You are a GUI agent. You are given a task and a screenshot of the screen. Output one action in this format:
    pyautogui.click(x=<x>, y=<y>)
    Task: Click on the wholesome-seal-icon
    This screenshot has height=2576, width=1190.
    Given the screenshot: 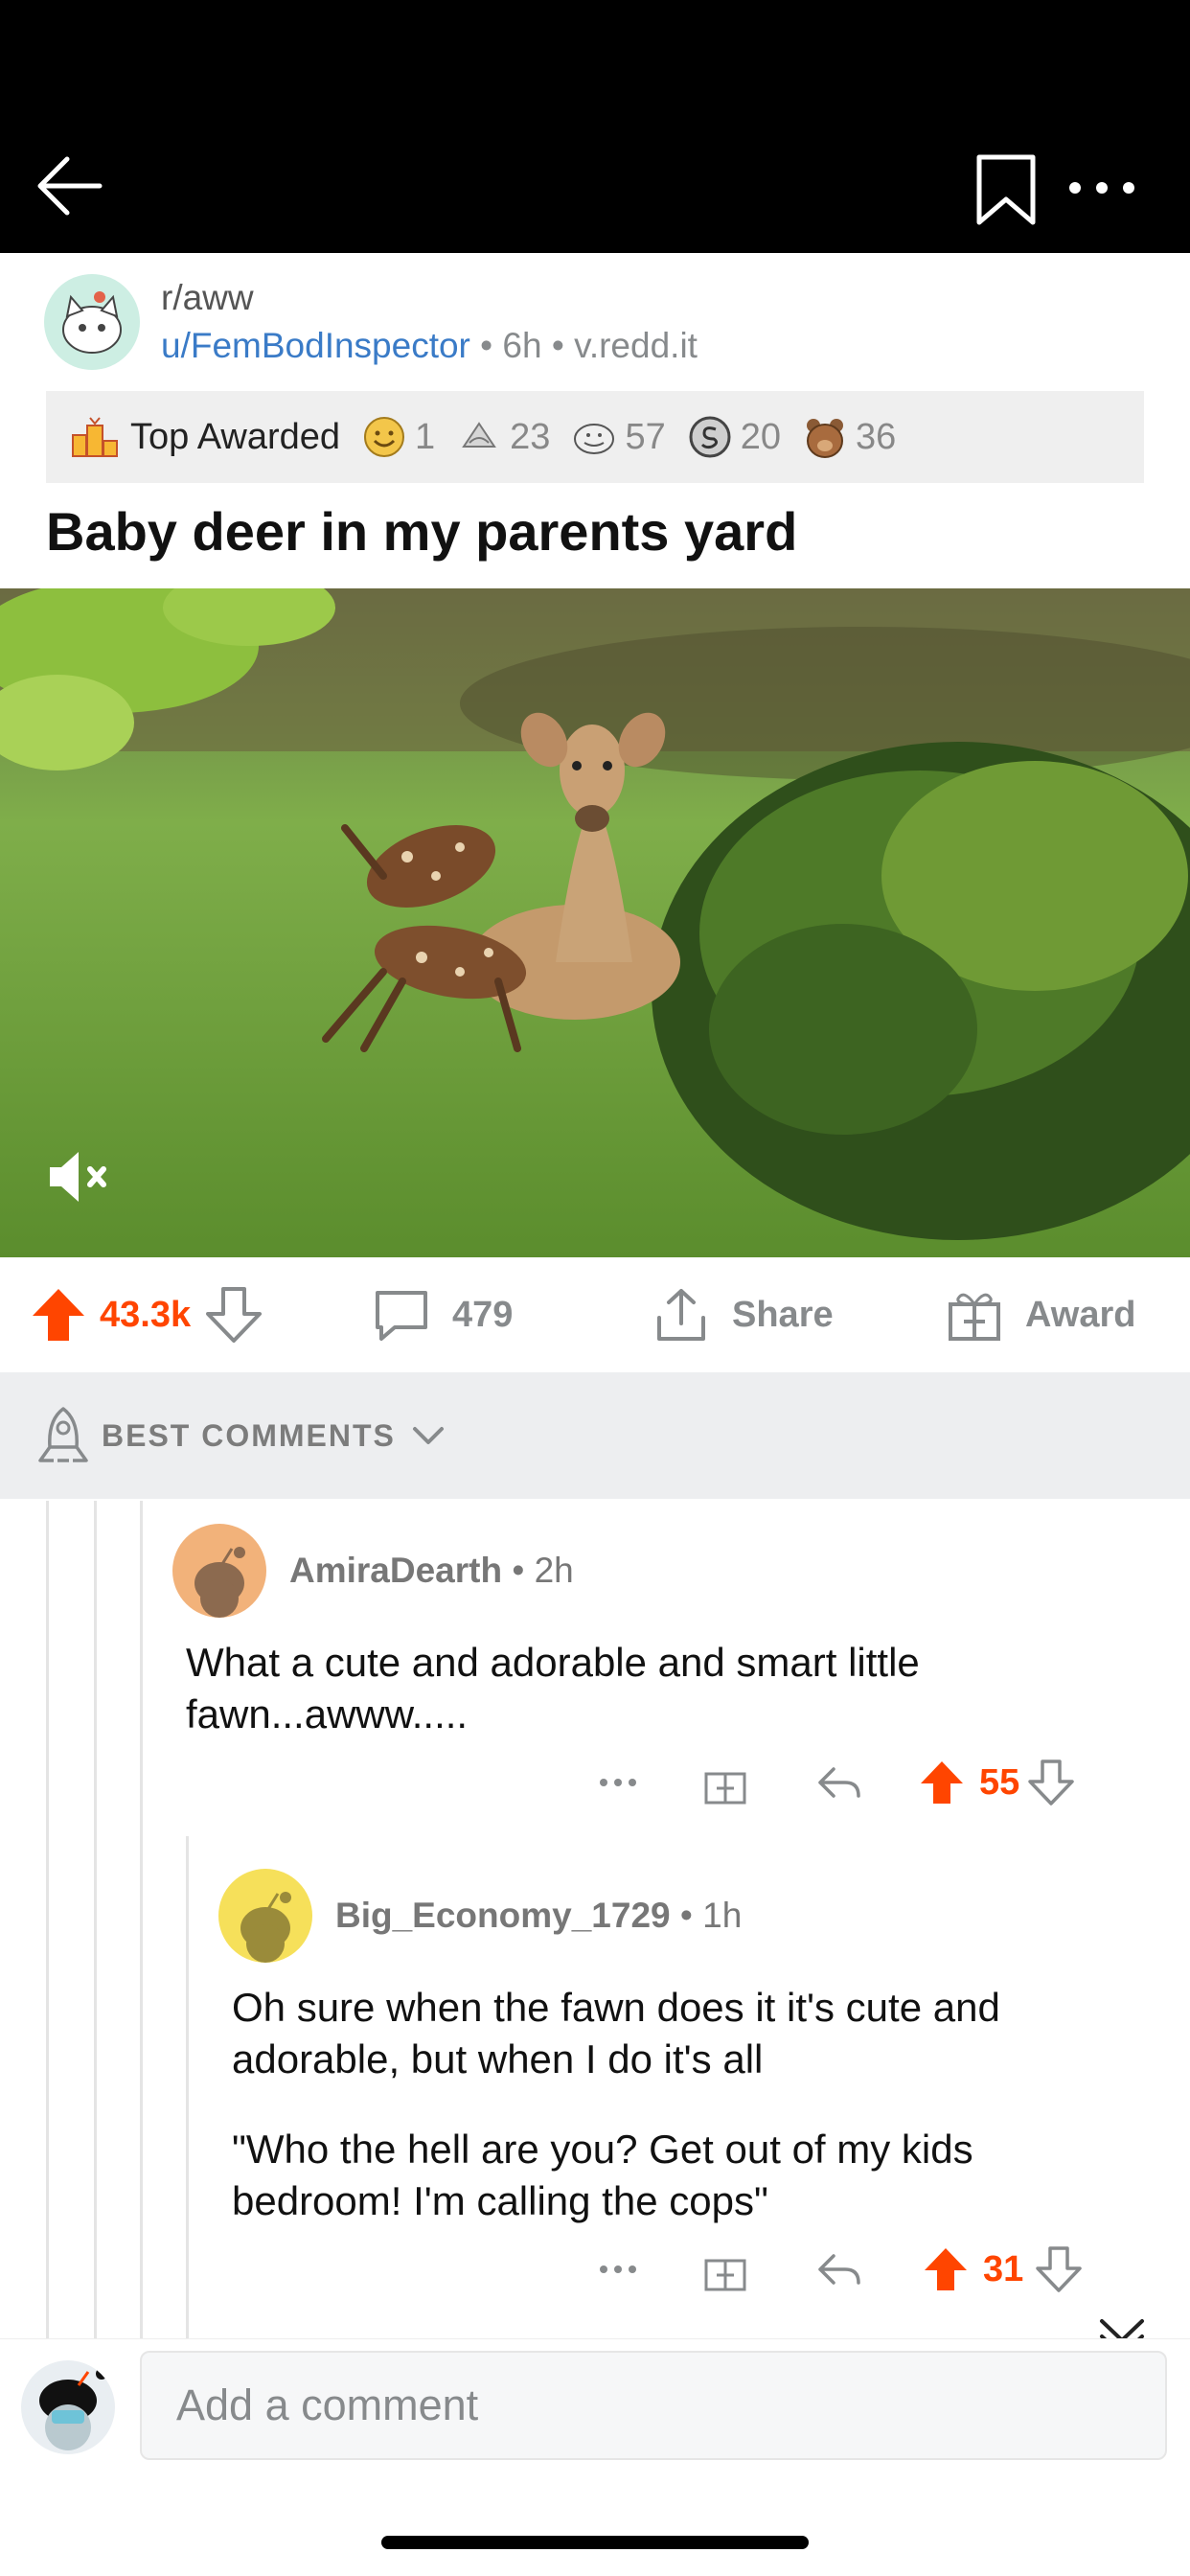 What is the action you would take?
    pyautogui.click(x=594, y=439)
    